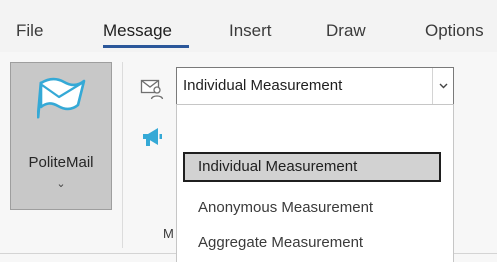  What do you see at coordinates (61, 98) in the screenshot?
I see `flag-envelope-icon` at bounding box center [61, 98].